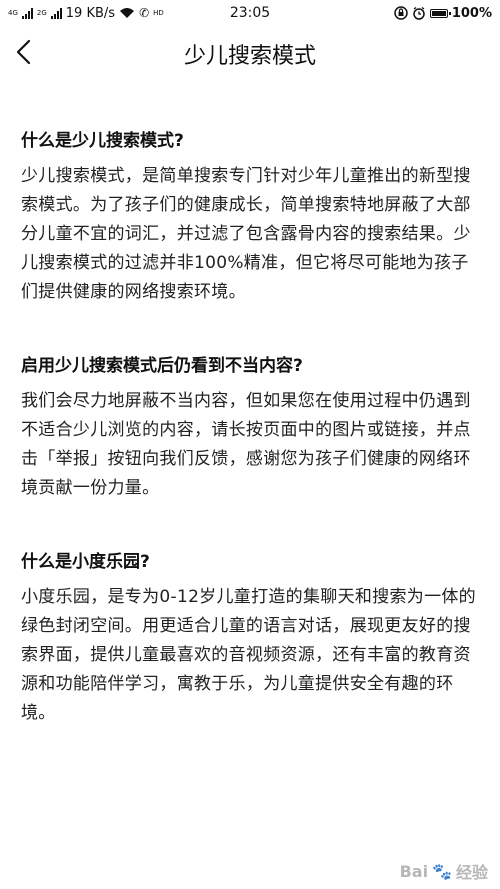  Describe the element at coordinates (162, 366) in the screenshot. I see `section-heading: 启用少儿搜索模式后仍看到不当内容?` at that location.